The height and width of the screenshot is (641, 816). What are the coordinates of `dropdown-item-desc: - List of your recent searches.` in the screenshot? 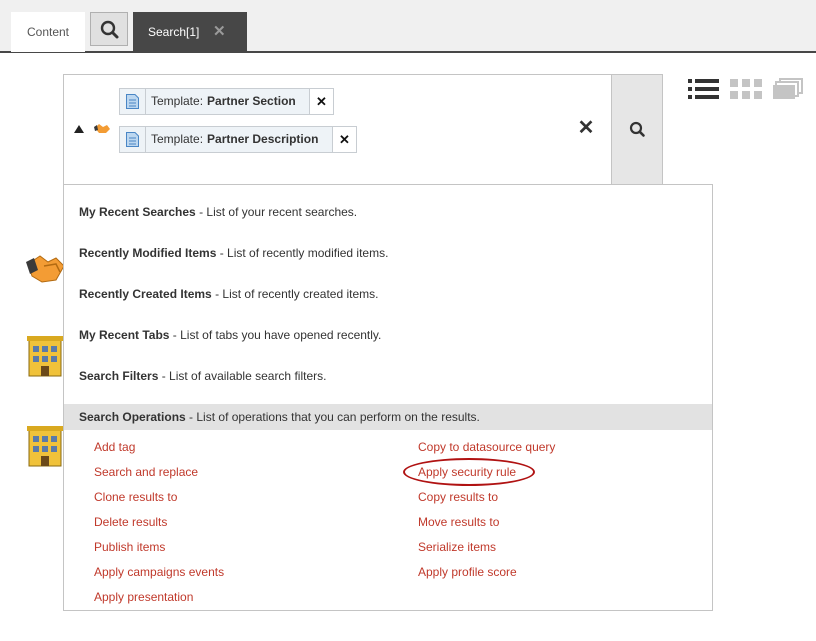 It's located at (276, 212).